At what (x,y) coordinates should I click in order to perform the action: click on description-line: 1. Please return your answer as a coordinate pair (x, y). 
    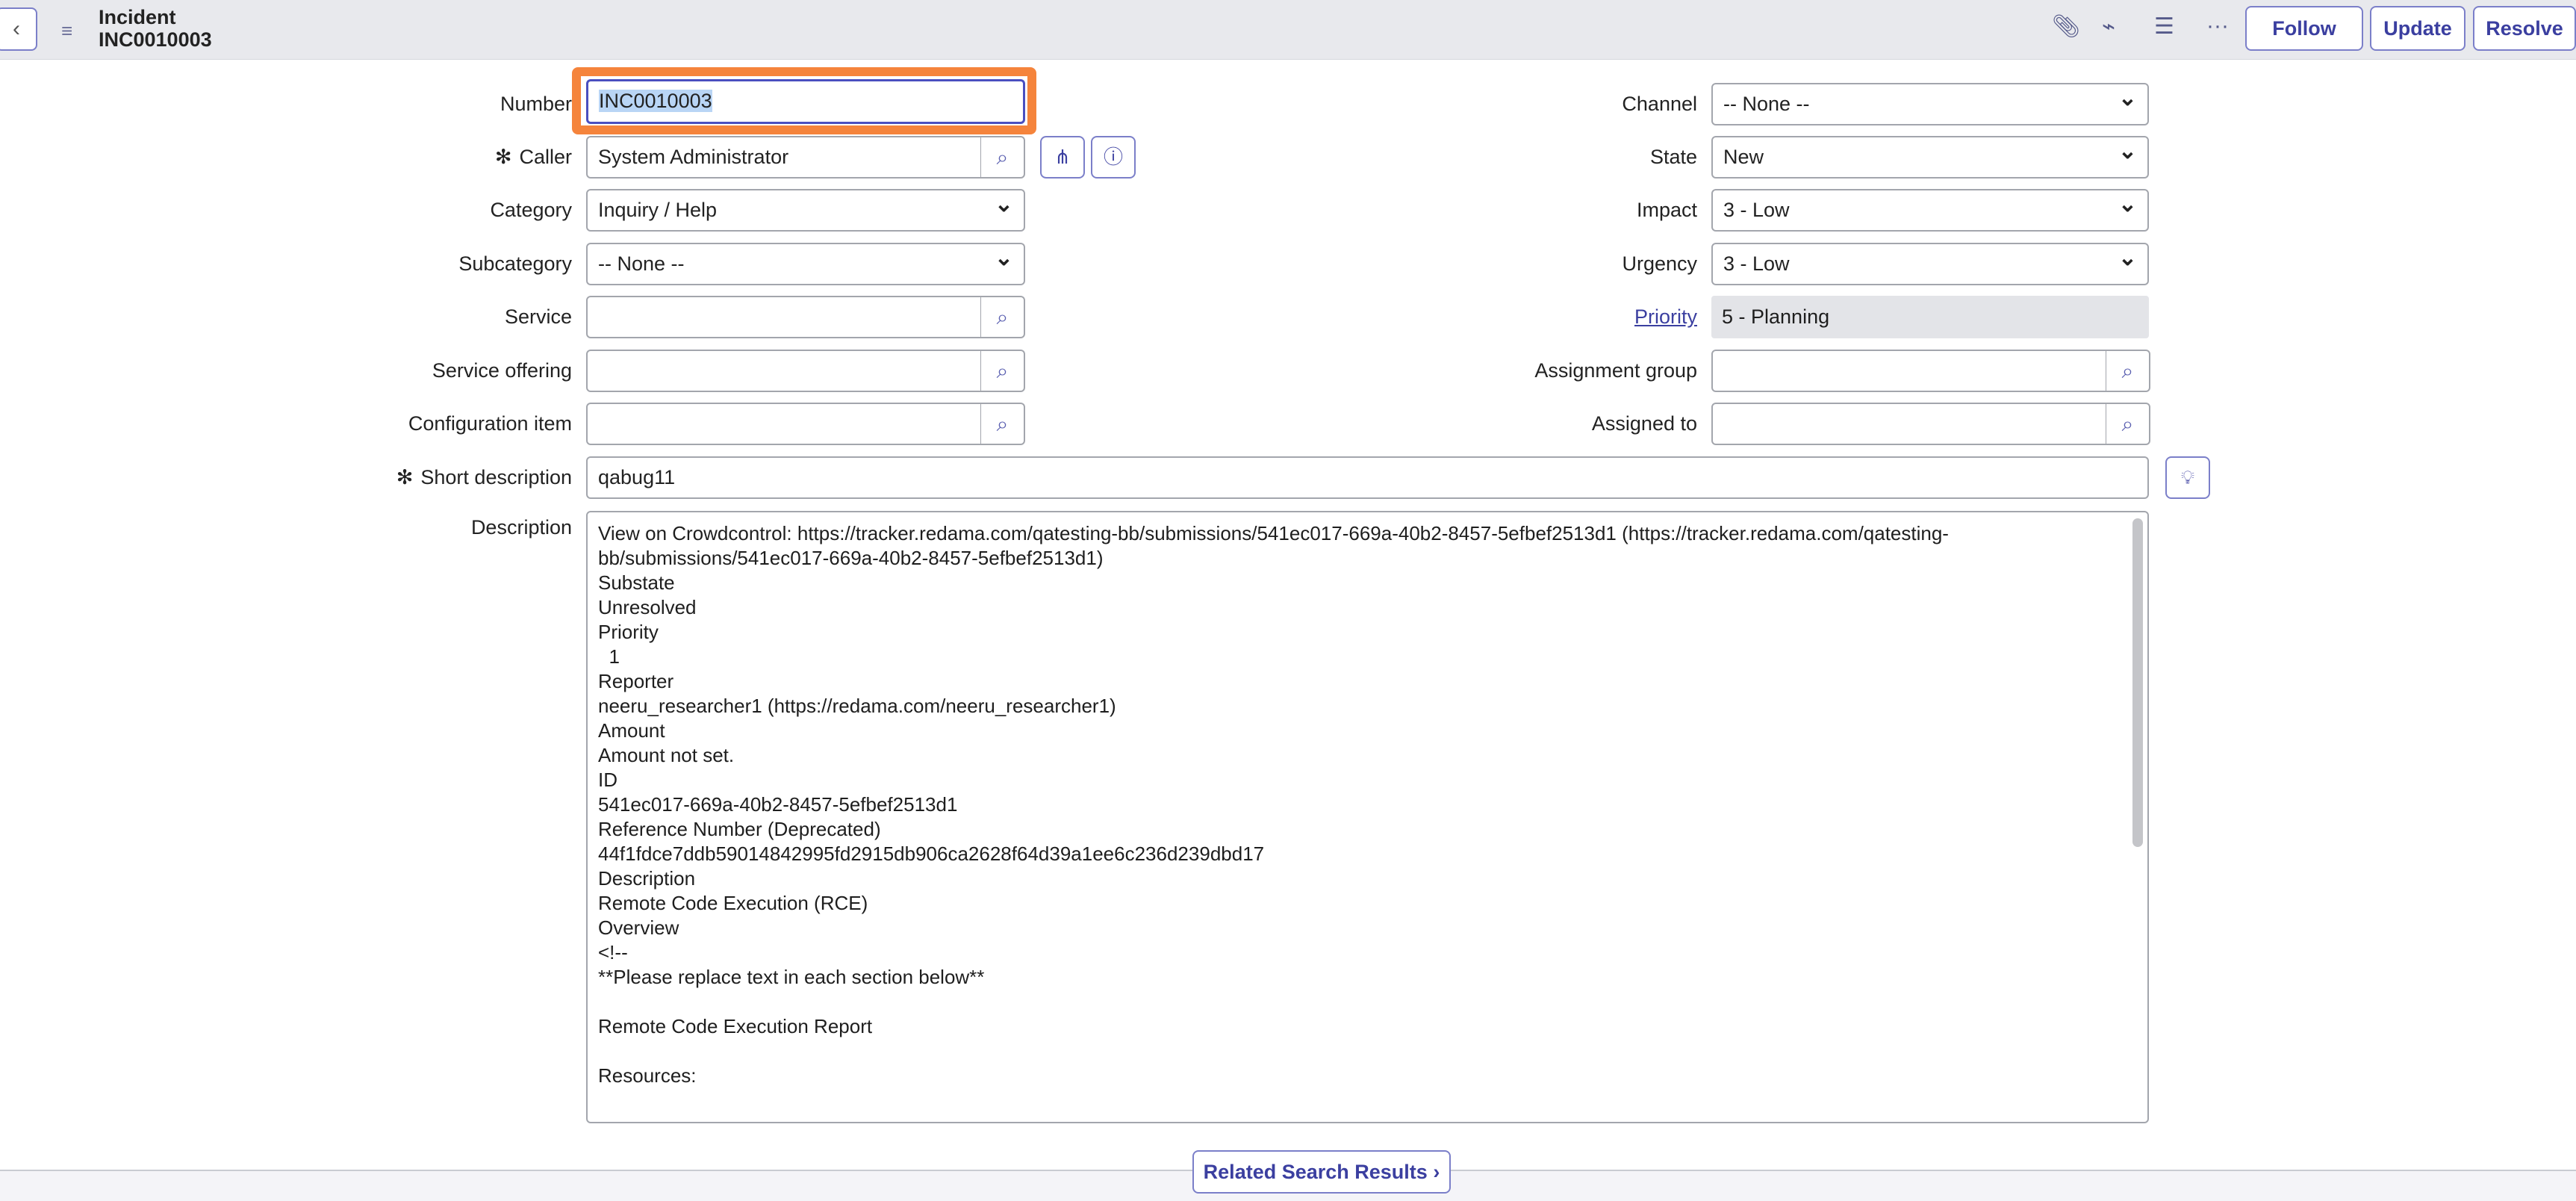
    Looking at the image, I should click on (609, 656).